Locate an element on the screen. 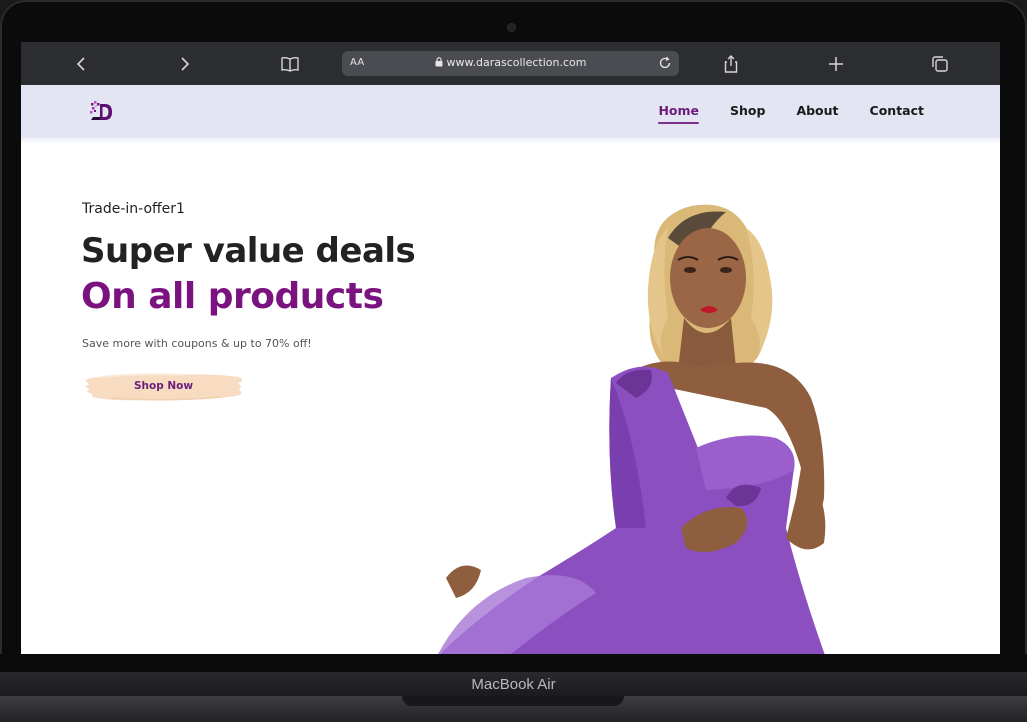  tabs-overview-button is located at coordinates (940, 64).